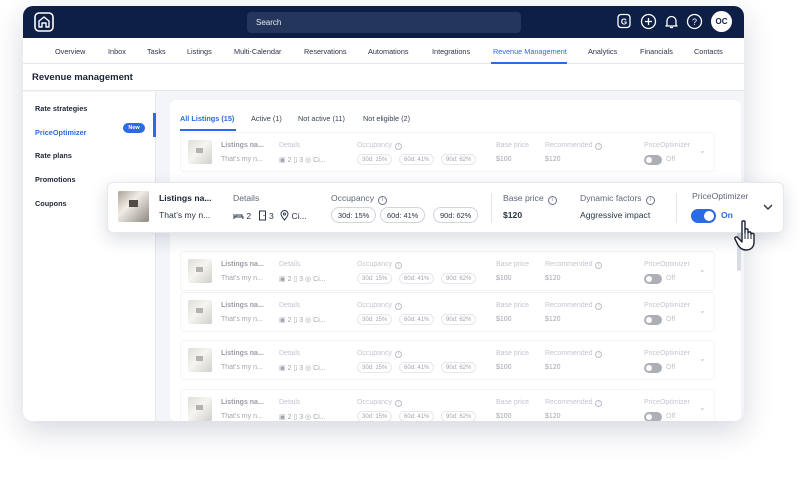 This screenshot has width=800, height=501. I want to click on guidebook-icon: G, so click(624, 21).